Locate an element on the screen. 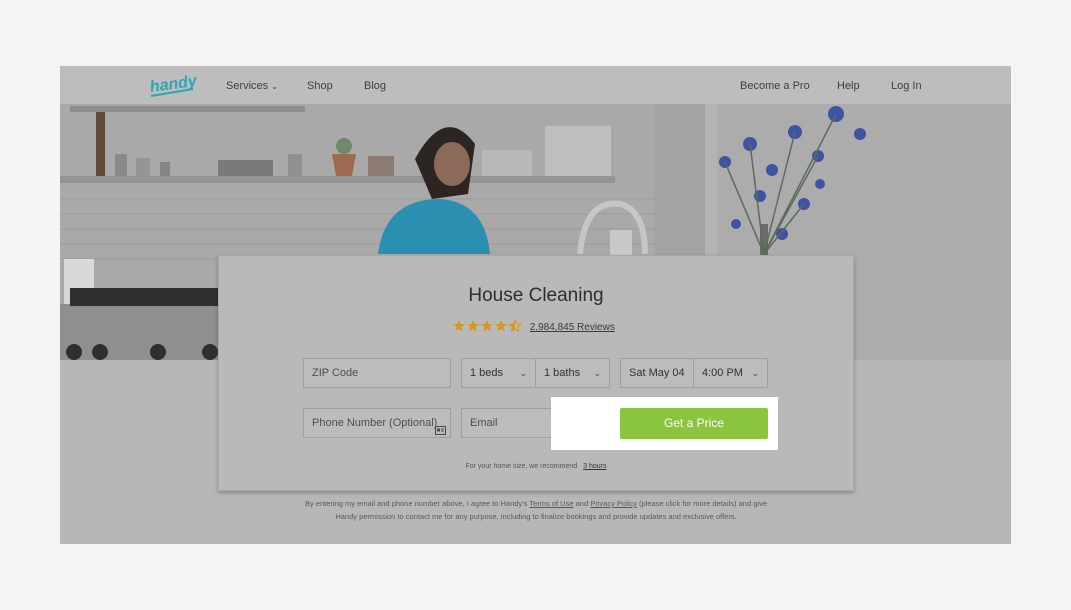 The width and height of the screenshot is (1071, 610). nav-help: Help is located at coordinates (848, 86).